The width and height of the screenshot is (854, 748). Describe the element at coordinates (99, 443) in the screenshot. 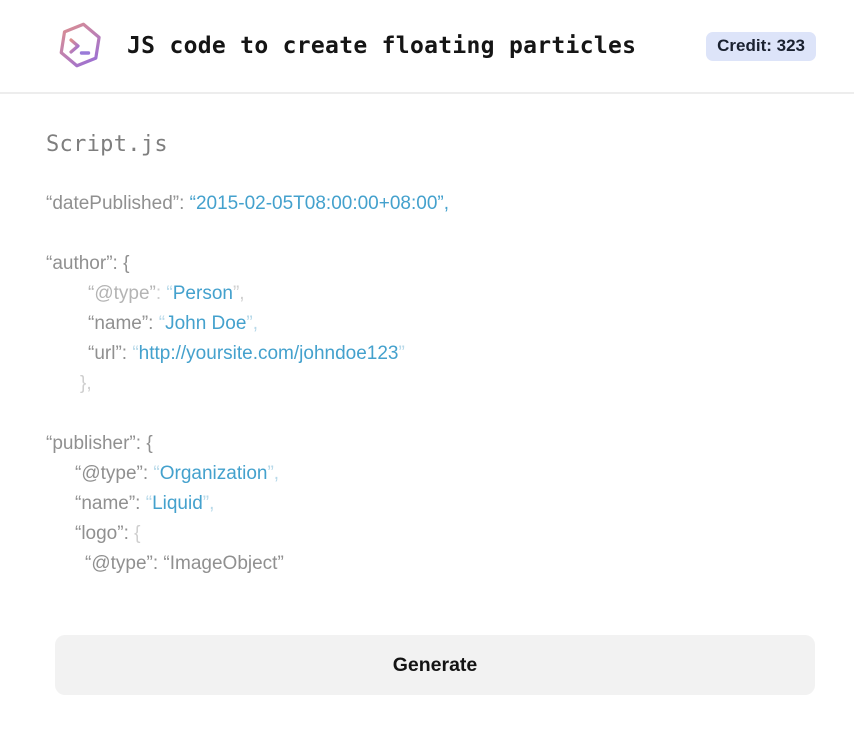

I see `code-token: “publisher”: {` at that location.